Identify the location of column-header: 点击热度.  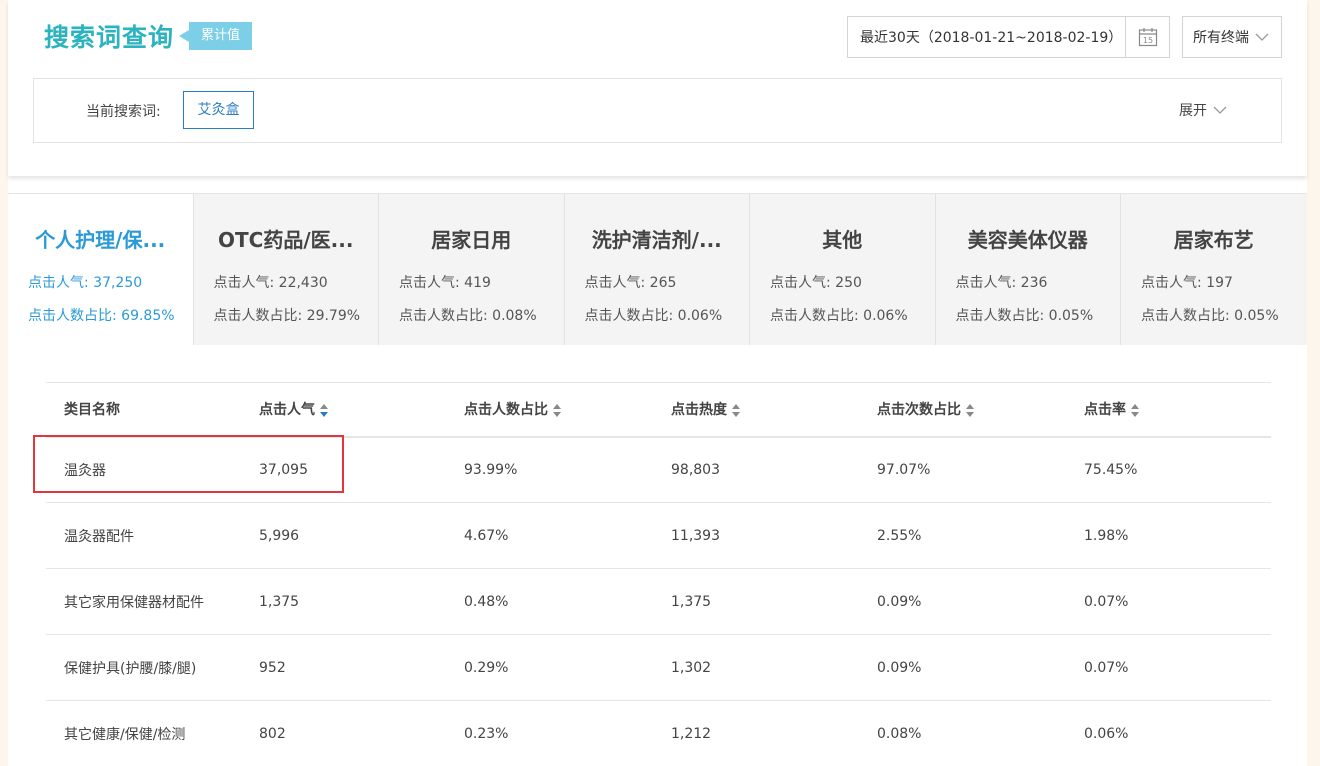
(756, 410).